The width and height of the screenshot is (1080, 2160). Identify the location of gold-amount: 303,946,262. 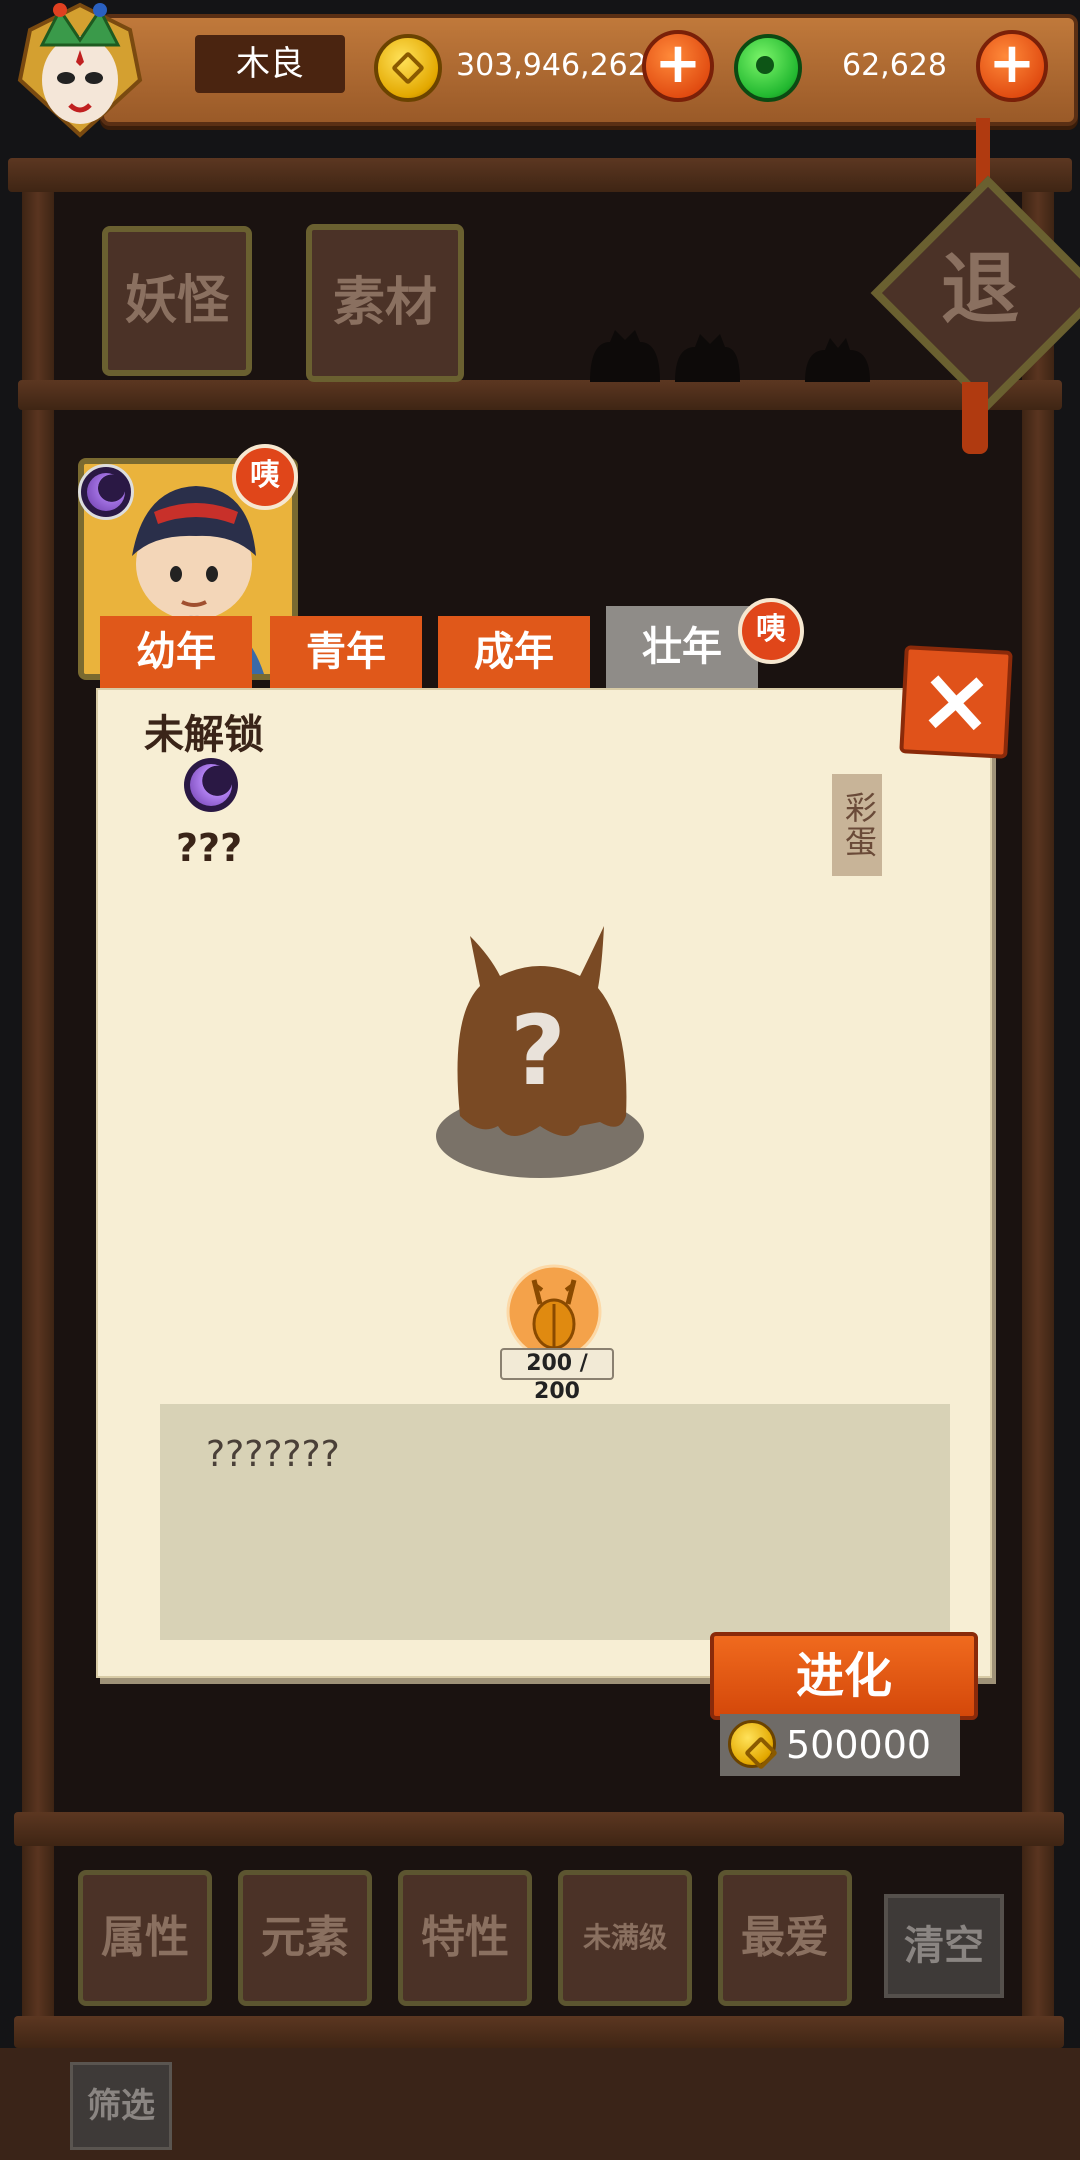
(551, 65).